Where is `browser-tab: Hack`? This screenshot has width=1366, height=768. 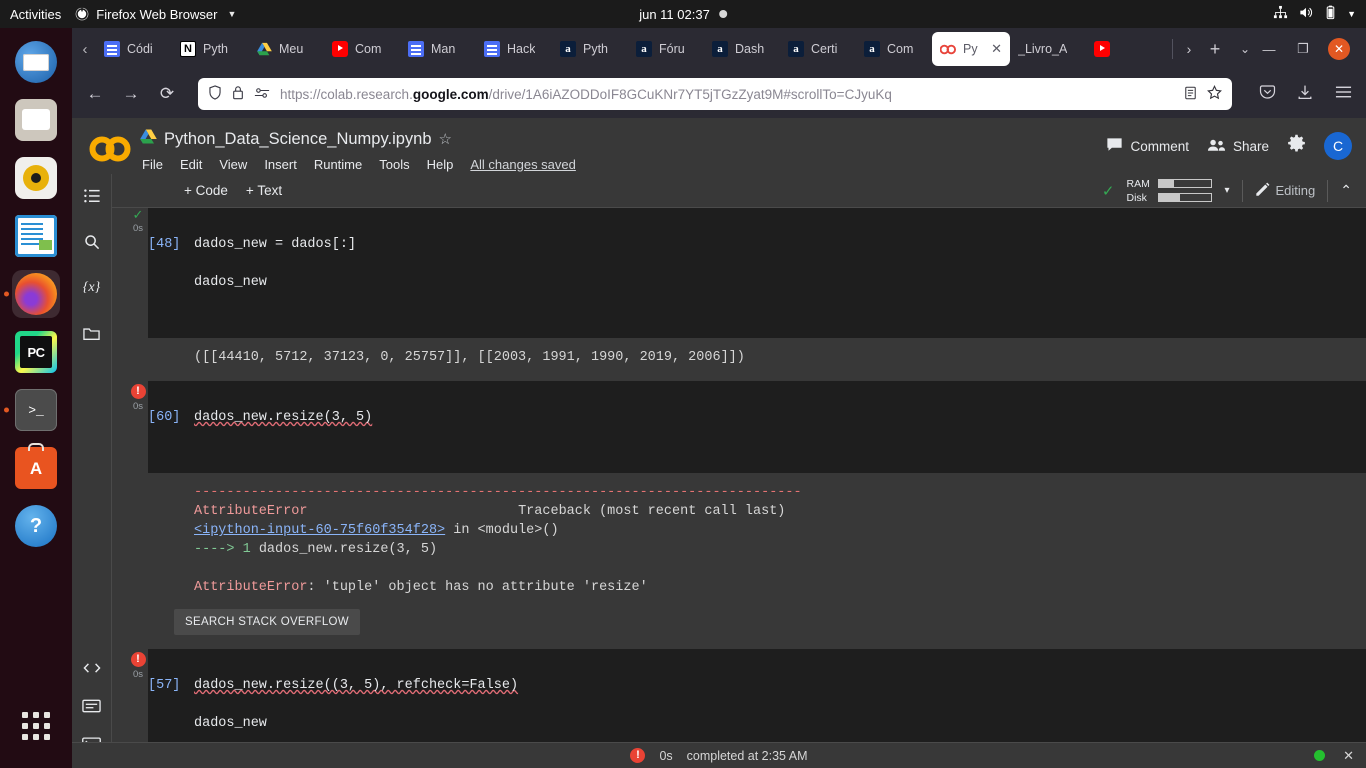 browser-tab: Hack is located at coordinates (514, 49).